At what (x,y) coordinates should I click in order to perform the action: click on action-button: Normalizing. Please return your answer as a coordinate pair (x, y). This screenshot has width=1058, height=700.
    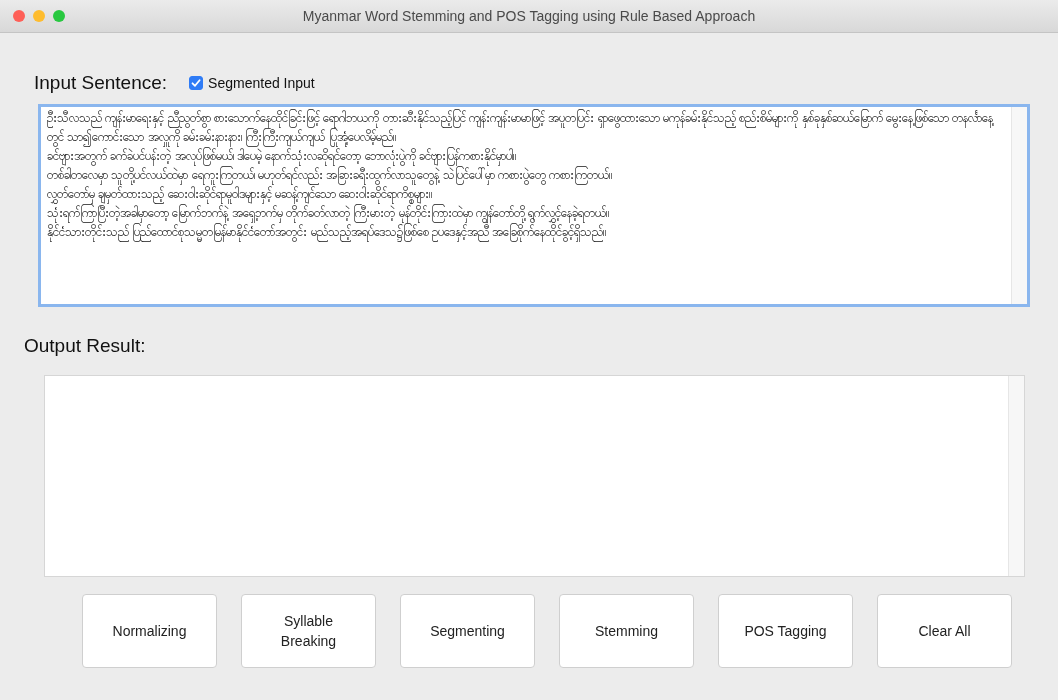
    Looking at the image, I should click on (149, 631).